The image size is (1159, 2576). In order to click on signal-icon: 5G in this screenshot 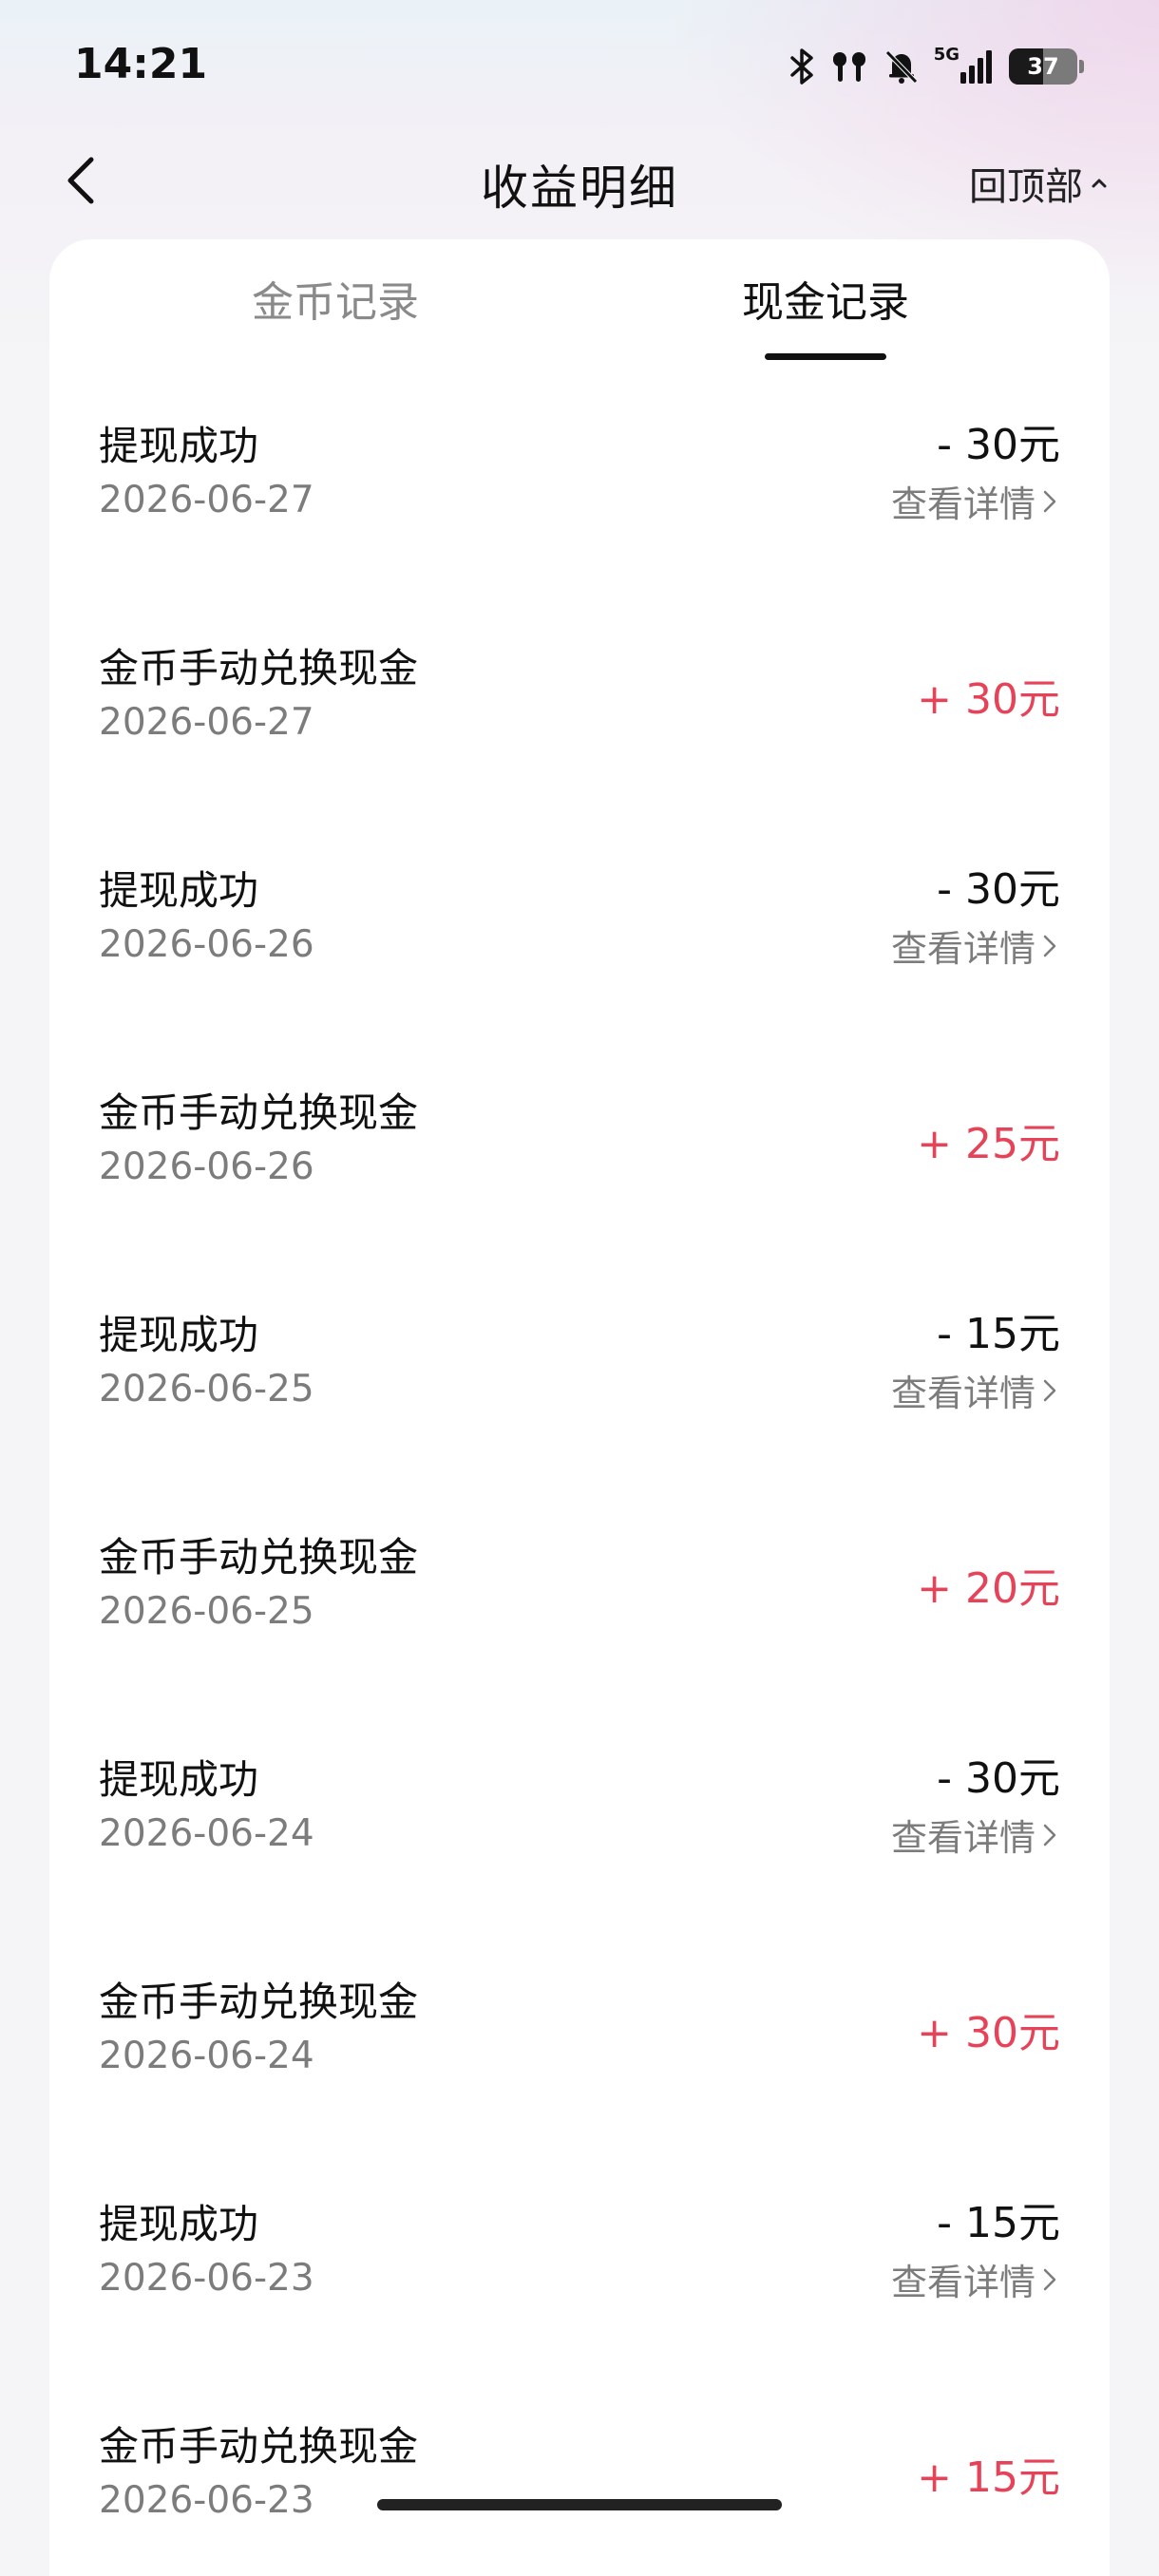, I will do `click(965, 66)`.